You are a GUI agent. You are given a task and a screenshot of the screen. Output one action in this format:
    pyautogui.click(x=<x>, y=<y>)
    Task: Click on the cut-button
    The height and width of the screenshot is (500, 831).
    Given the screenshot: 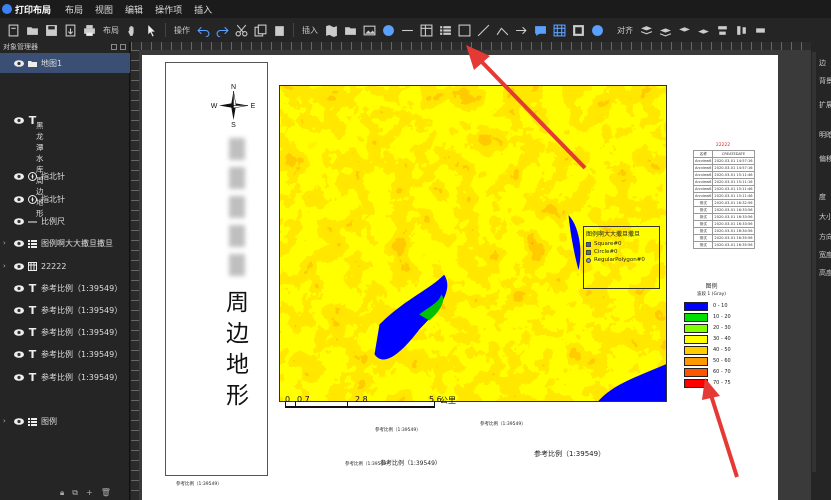 What is the action you would take?
    pyautogui.click(x=241, y=30)
    